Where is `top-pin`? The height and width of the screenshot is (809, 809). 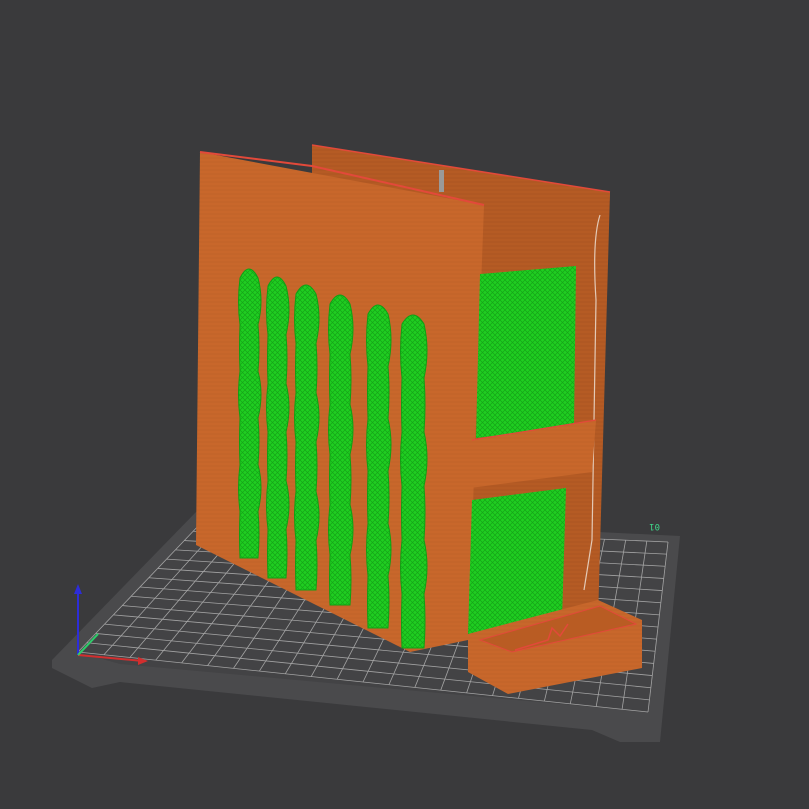
top-pin is located at coordinates (441, 181).